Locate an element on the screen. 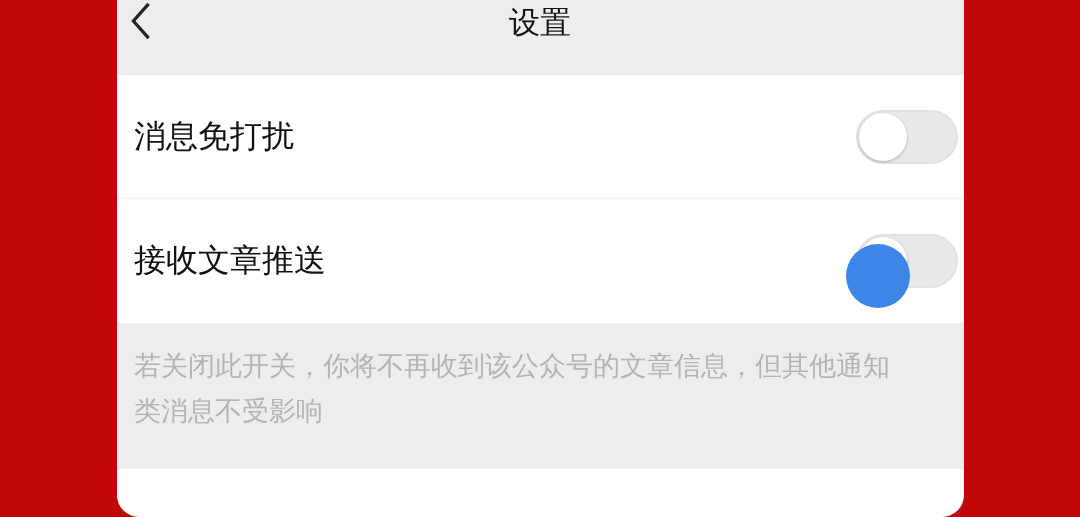  setting-label: 接收文章推送 is located at coordinates (229, 260).